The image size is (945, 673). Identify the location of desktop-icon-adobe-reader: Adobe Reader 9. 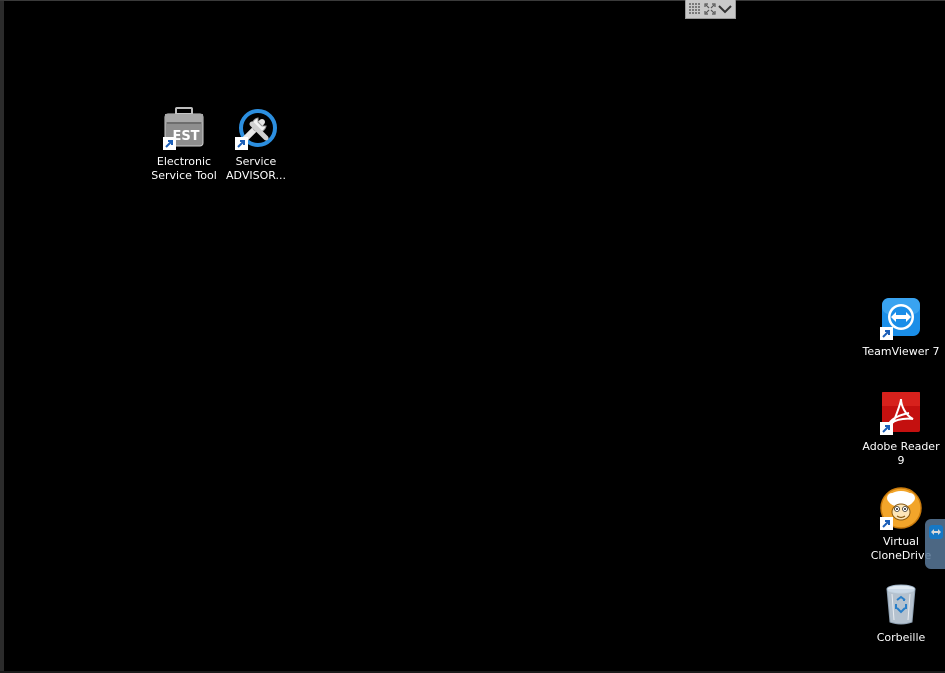
(901, 429).